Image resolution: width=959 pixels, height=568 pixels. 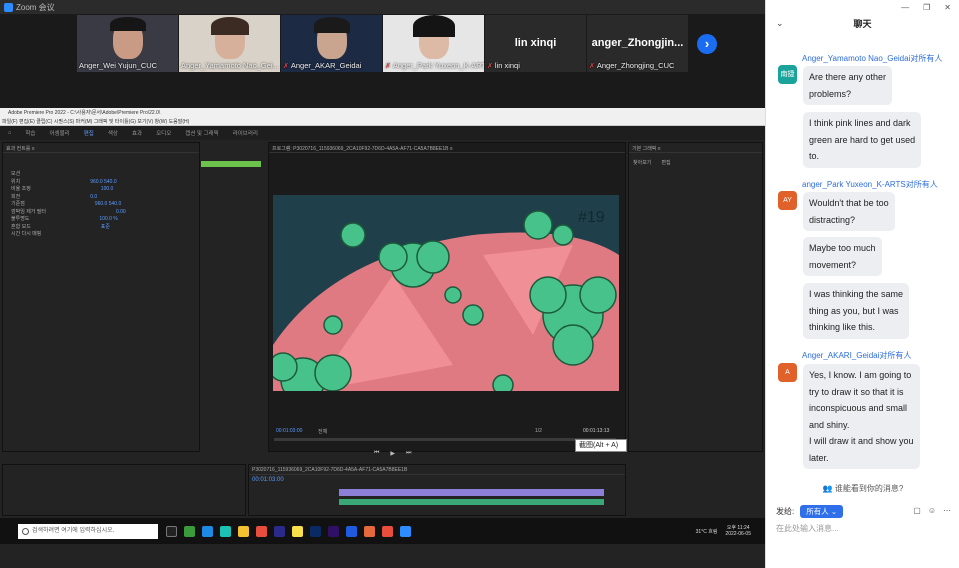 I want to click on who-can-see-link: 👥 谁能看到你的消息?, so click(x=862, y=488).